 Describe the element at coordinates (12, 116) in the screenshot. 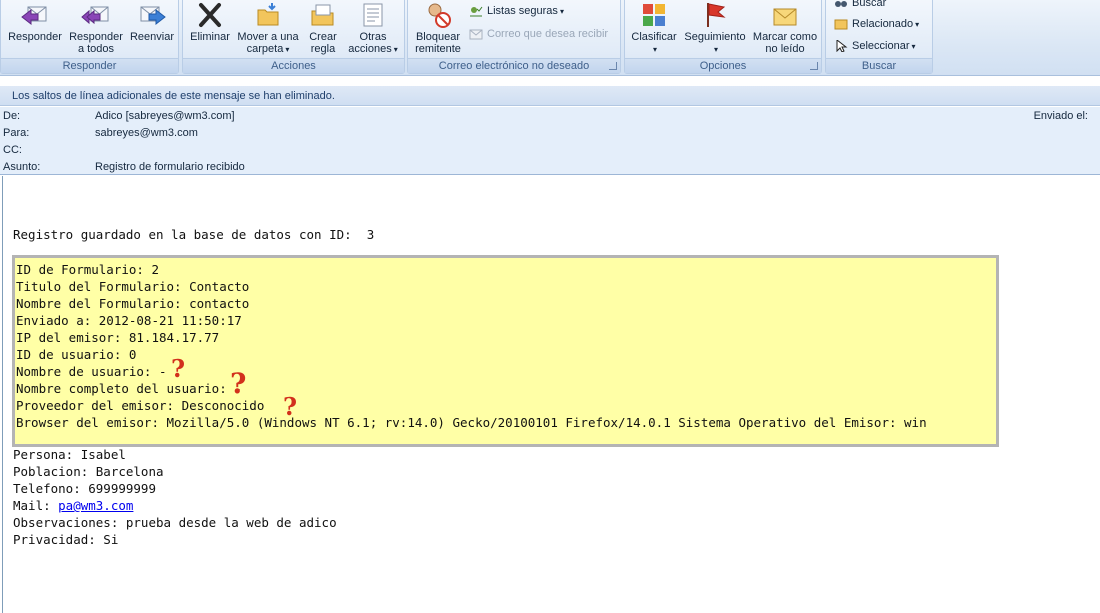

I see `from-label: De:` at that location.